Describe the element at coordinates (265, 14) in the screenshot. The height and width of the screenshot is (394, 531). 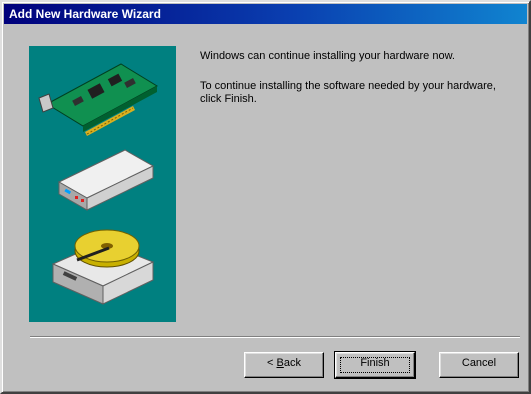
I see `title-bar: Add New Hardware Wizard` at that location.